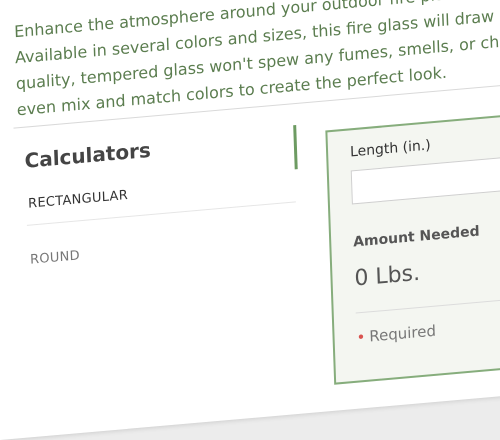 The image size is (500, 440). Describe the element at coordinates (55, 257) in the screenshot. I see `calculator-tab-round: ROUND` at that location.